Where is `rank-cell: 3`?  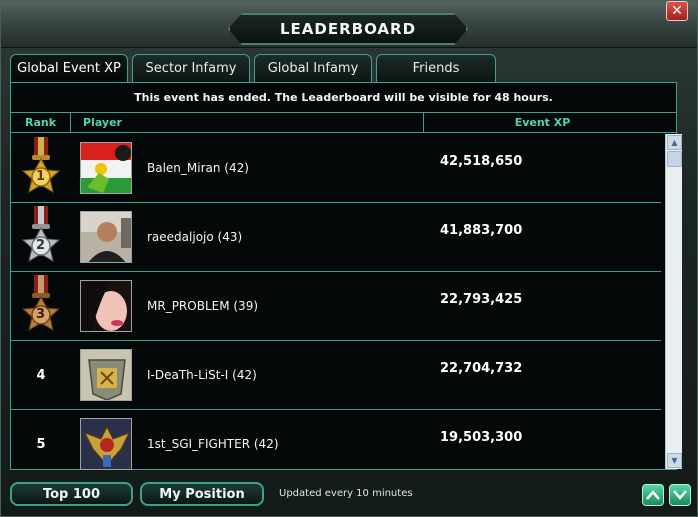
rank-cell: 3 is located at coordinates (41, 306).